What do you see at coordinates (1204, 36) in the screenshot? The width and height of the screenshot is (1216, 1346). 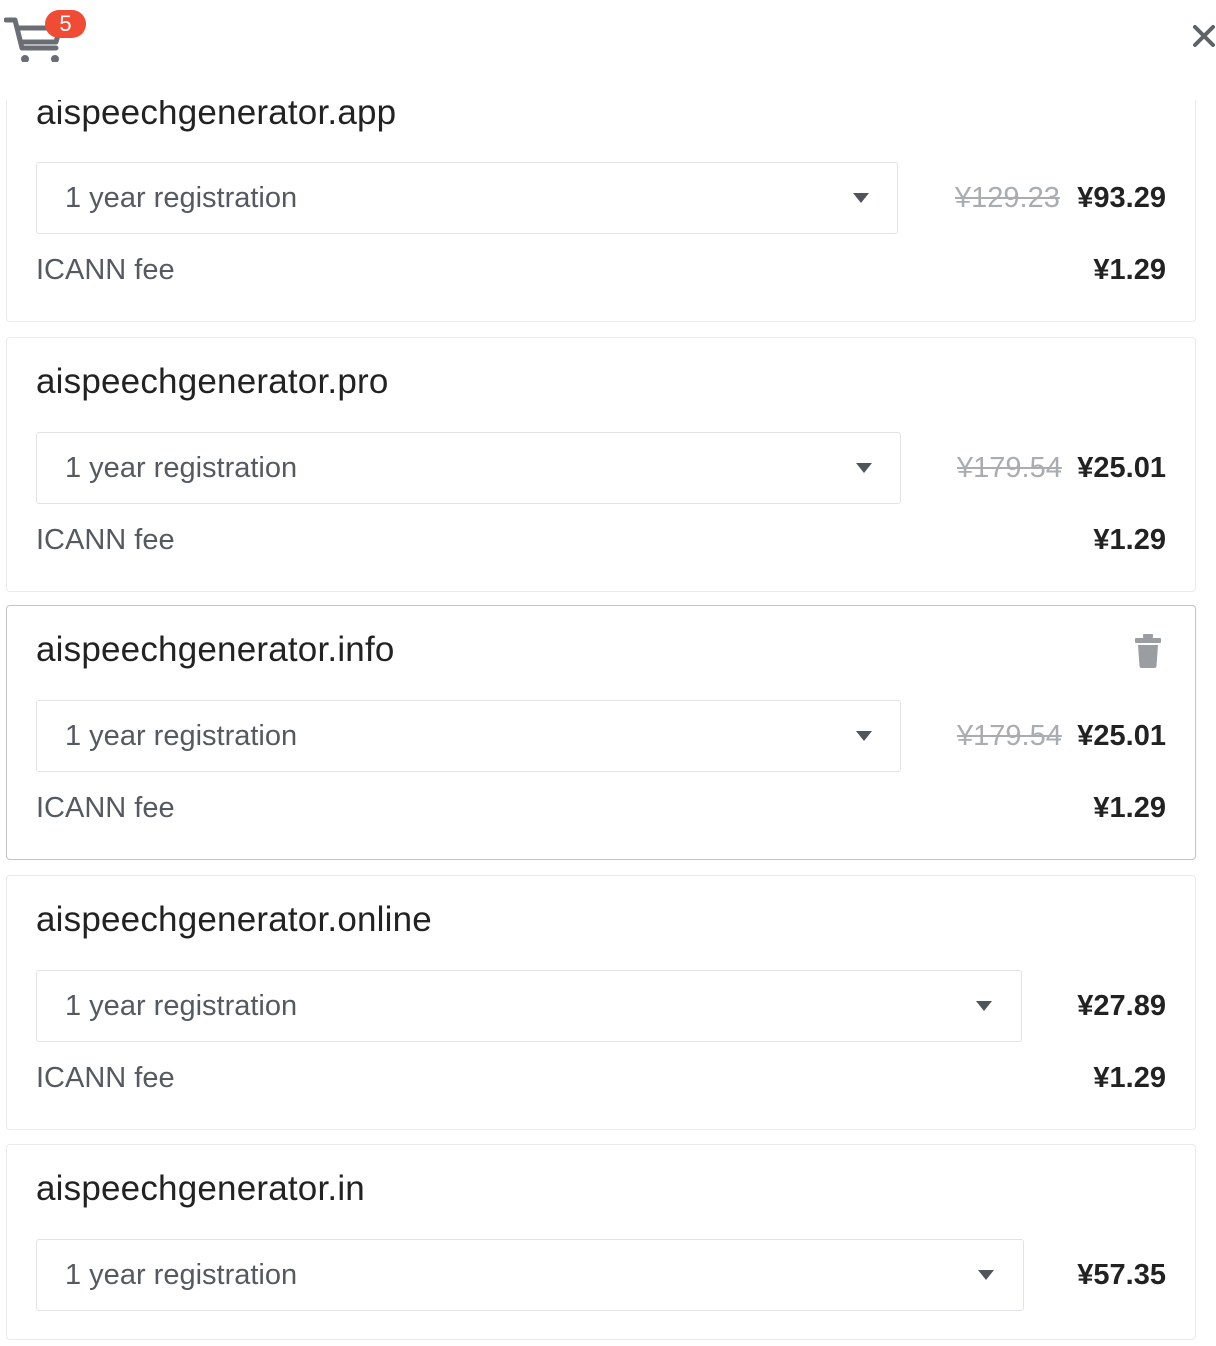 I see `close-icon` at bounding box center [1204, 36].